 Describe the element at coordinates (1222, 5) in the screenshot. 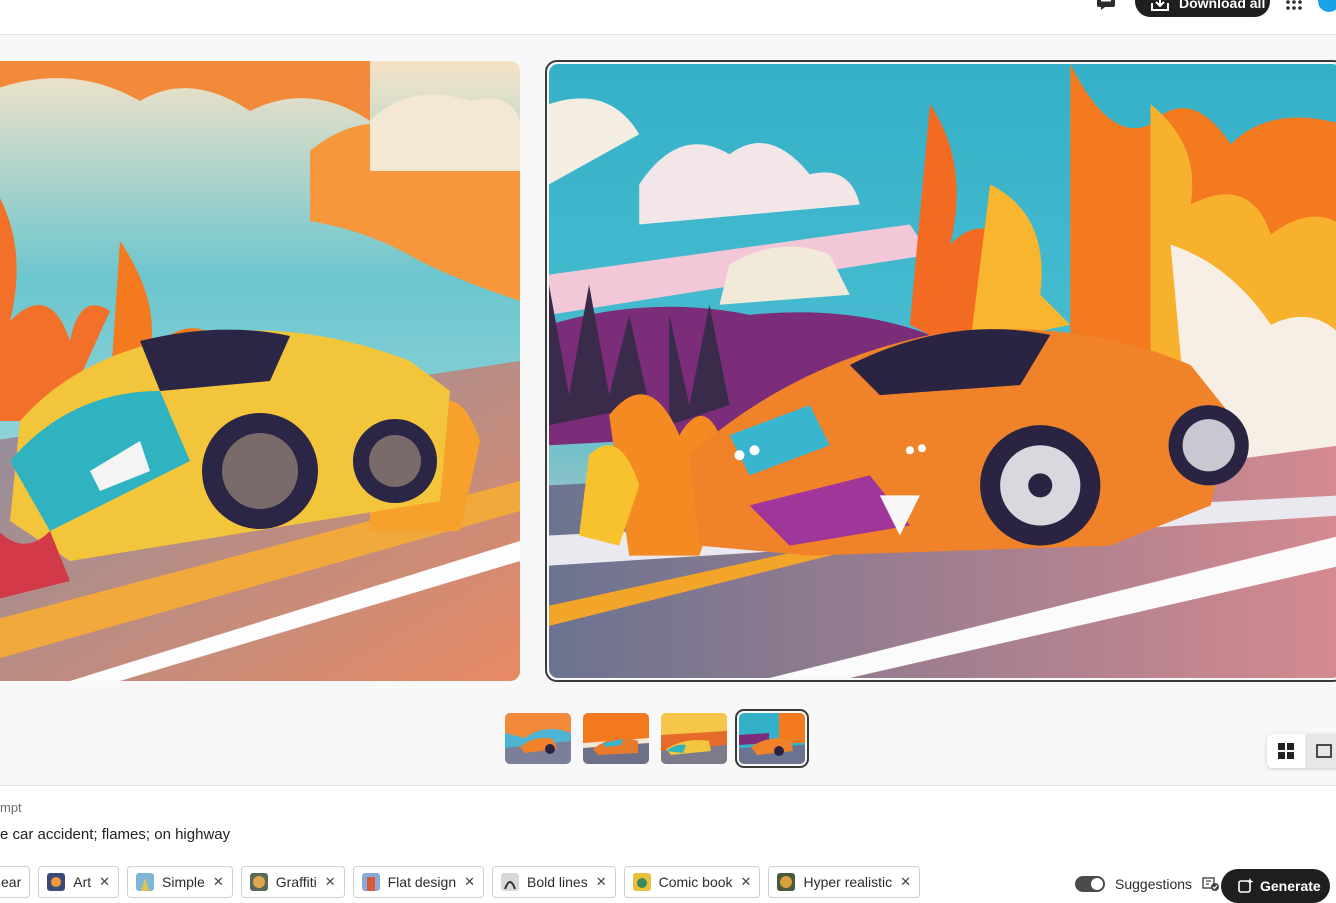

I see `download-all-label: Download all` at that location.